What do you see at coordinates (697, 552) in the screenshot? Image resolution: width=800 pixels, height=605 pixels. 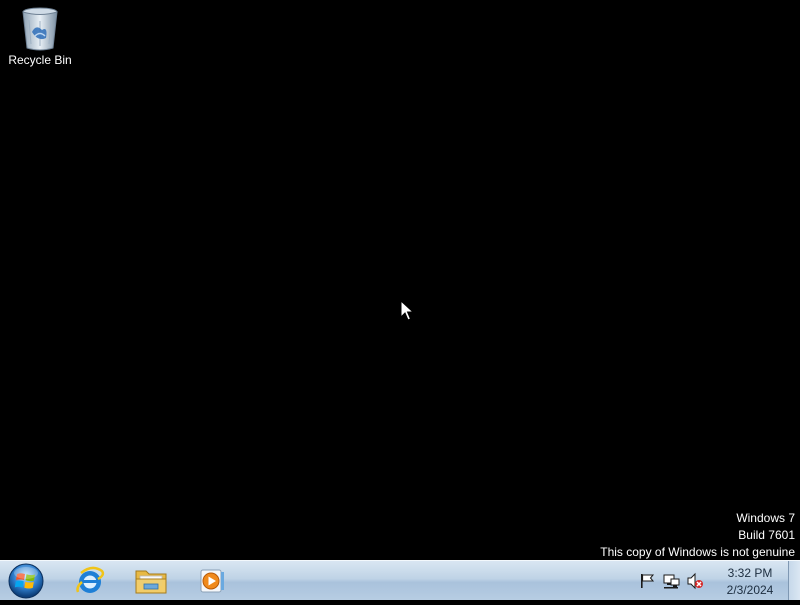 I see `watermark-genuine-notice: This copy of Windows is not genuine` at bounding box center [697, 552].